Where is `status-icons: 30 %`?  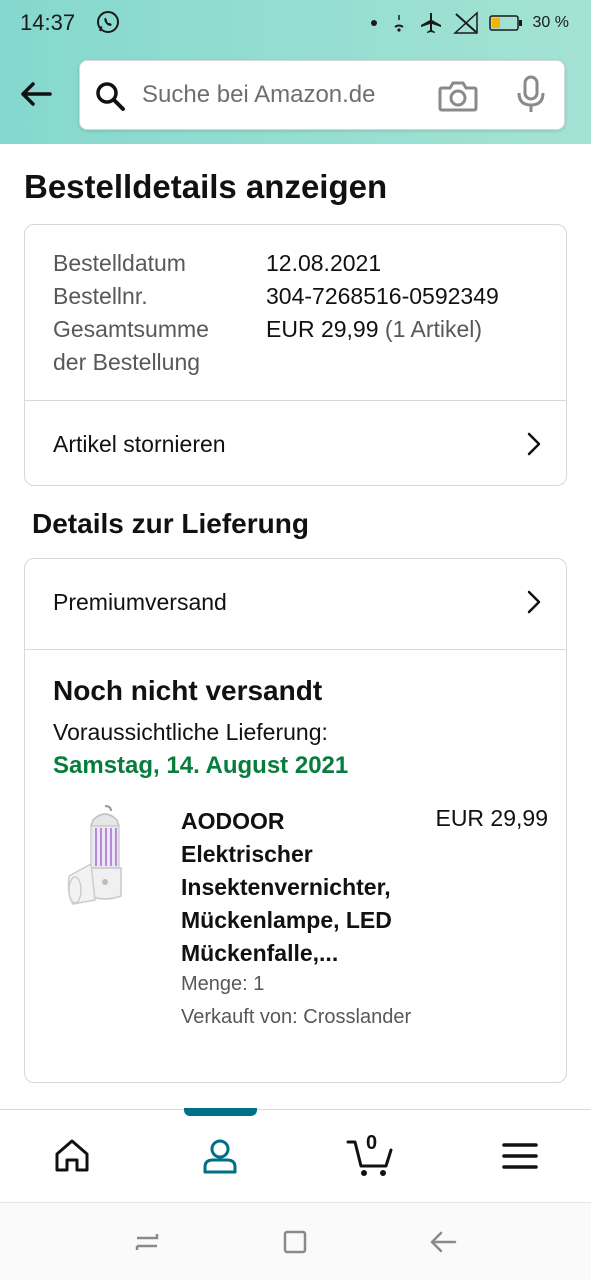
status-icons: 30 % is located at coordinates (469, 23).